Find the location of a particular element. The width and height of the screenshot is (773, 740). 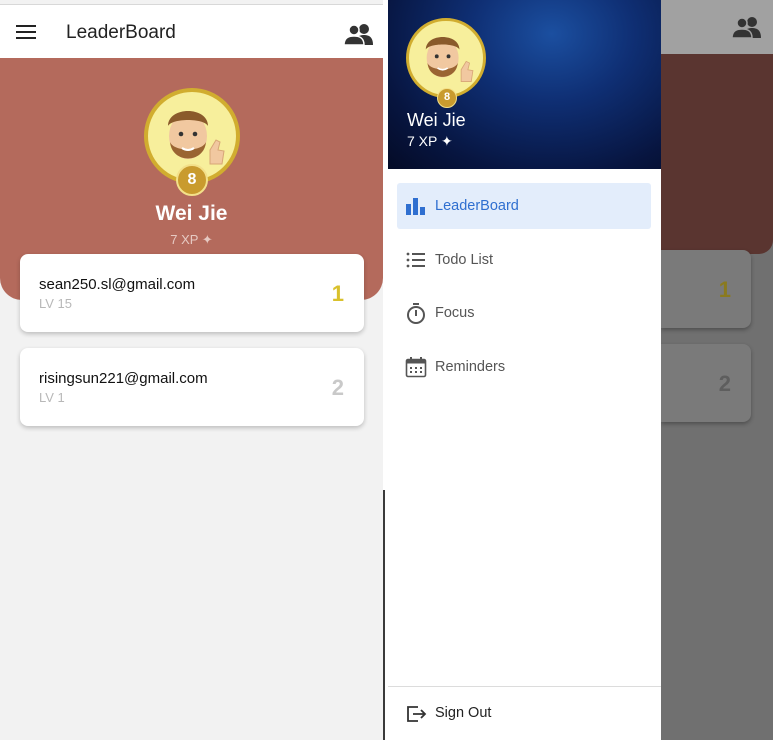

profile-name: Wei Jie is located at coordinates (191, 213).